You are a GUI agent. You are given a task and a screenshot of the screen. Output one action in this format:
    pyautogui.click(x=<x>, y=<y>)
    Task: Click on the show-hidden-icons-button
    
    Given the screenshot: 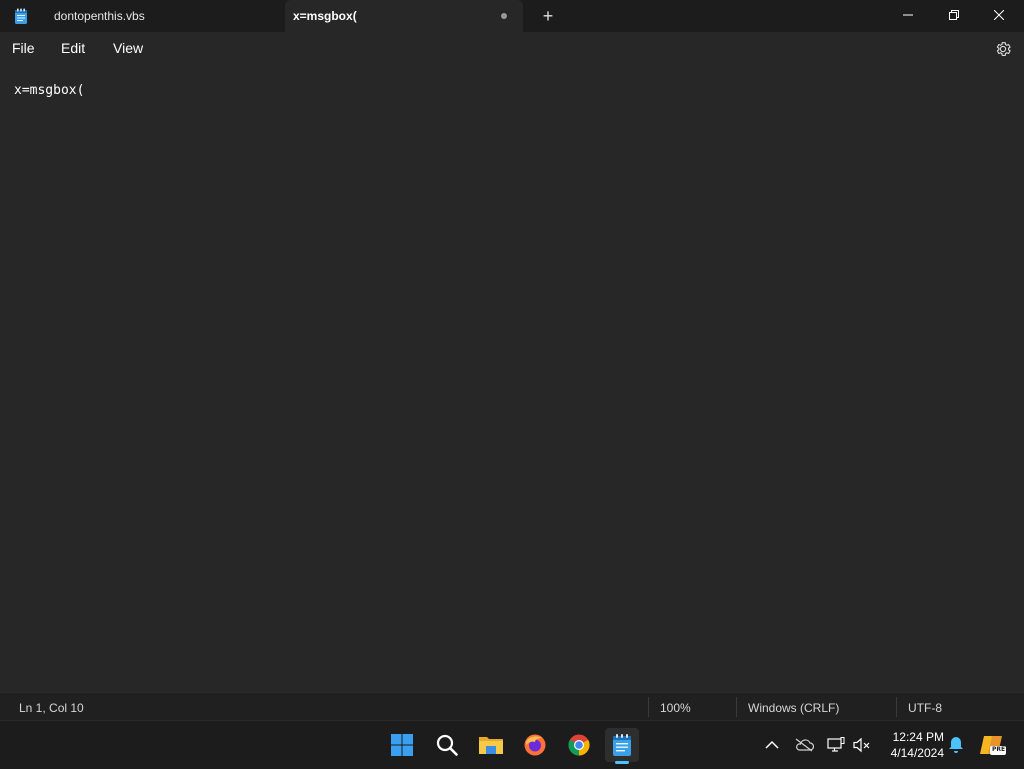 What is the action you would take?
    pyautogui.click(x=772, y=745)
    